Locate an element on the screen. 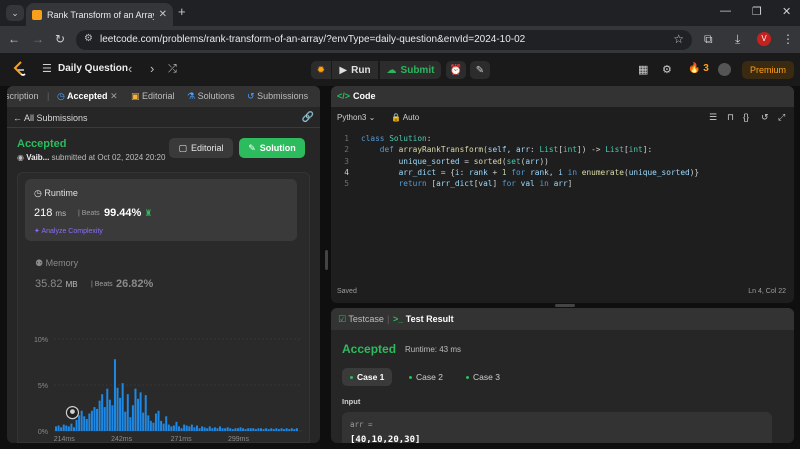 The height and width of the screenshot is (449, 800). extensions-icon: ⧉ is located at coordinates (708, 39).